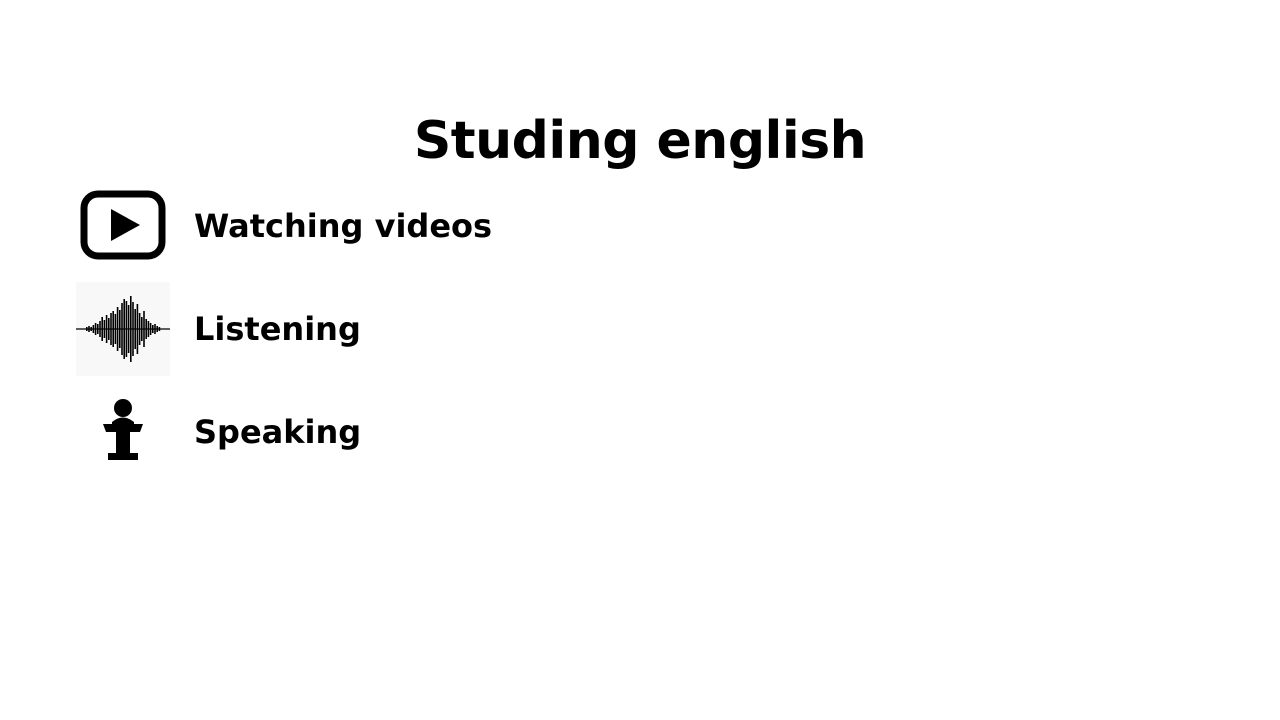 The image size is (1280, 720). What do you see at coordinates (278, 432) in the screenshot?
I see `item-label-speaking: Speaking` at bounding box center [278, 432].